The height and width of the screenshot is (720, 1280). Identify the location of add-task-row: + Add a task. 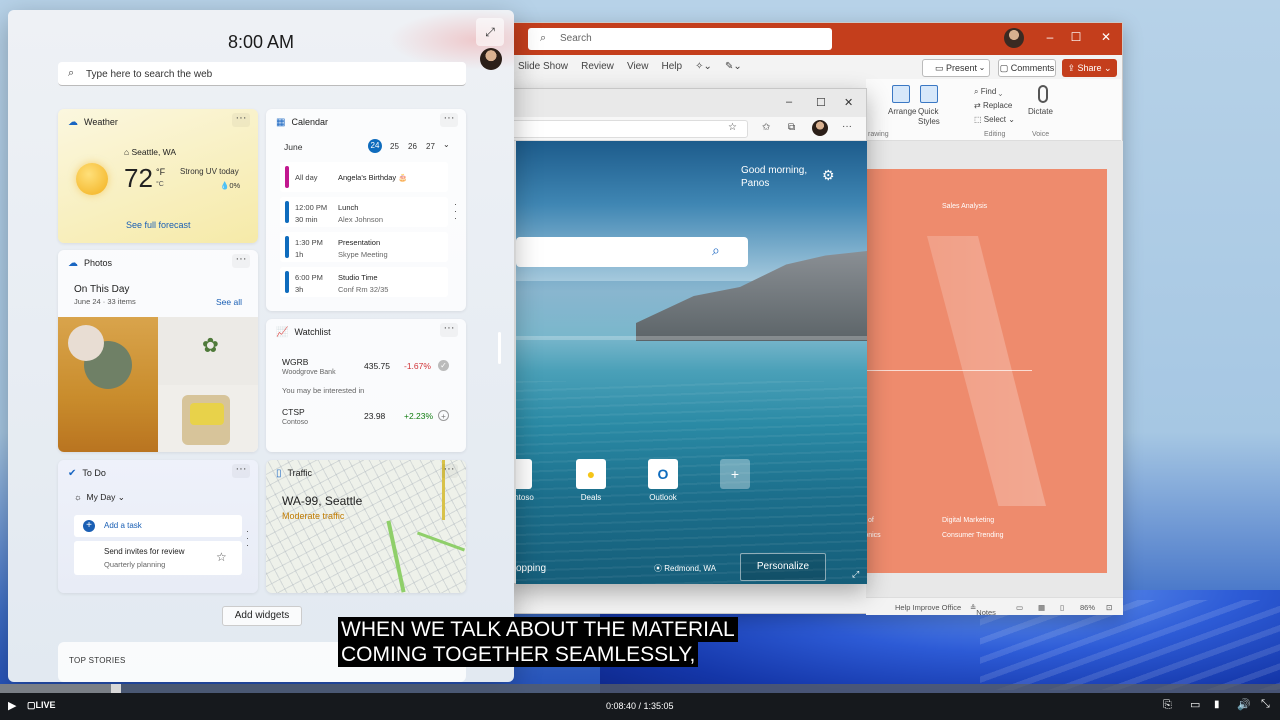
(158, 526).